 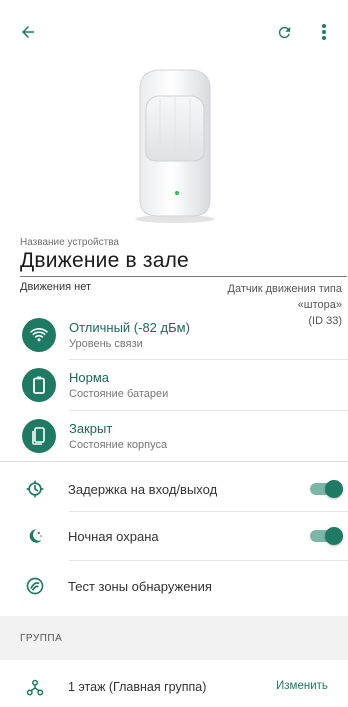 I want to click on signal-status-row: Отличный (-82 дБм) Уровень связи, so click(x=174, y=335).